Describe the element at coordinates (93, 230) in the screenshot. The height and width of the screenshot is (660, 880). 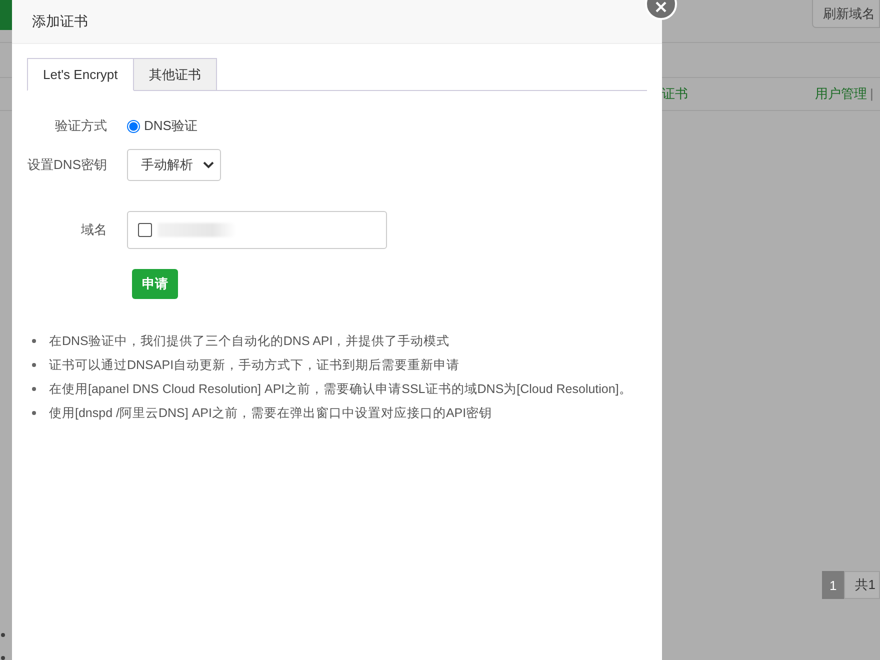
I see `field-label: 域名` at that location.